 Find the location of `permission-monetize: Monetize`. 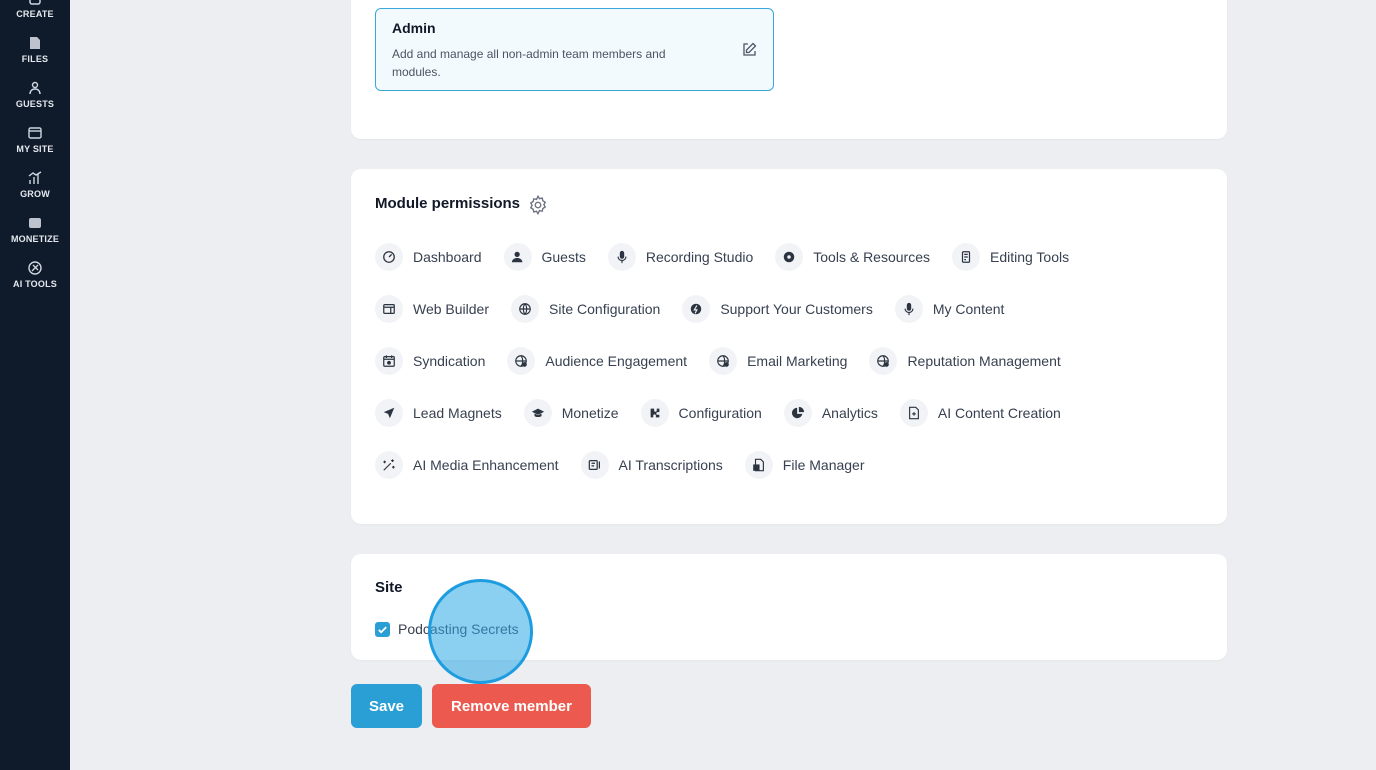

permission-monetize: Monetize is located at coordinates (571, 413).